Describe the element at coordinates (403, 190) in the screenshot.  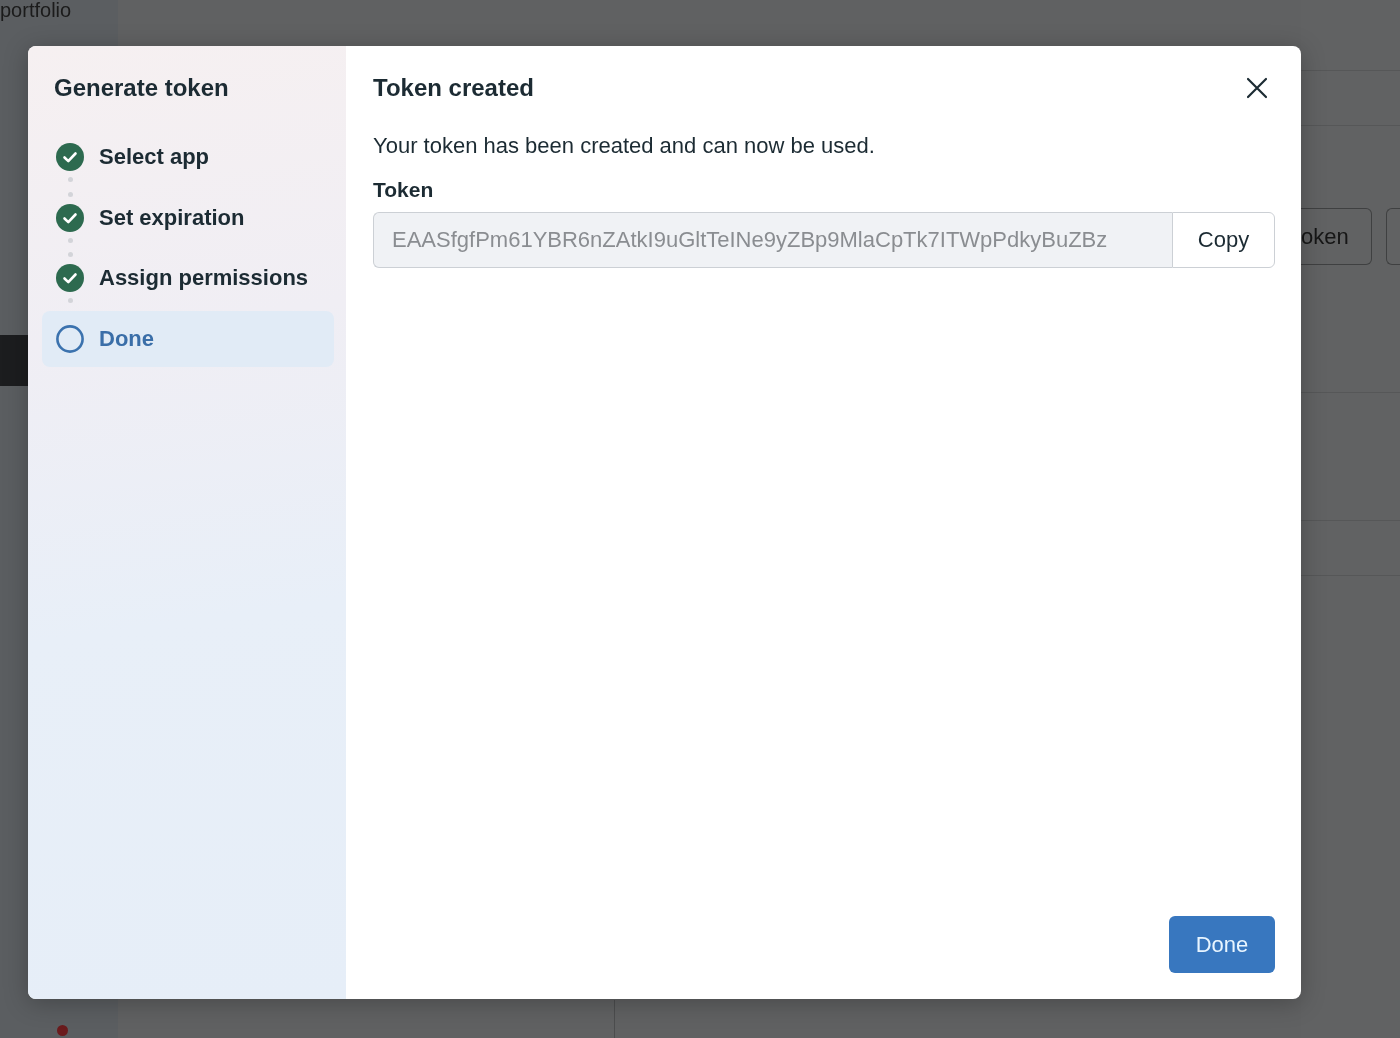
I see `field-label: Token` at that location.